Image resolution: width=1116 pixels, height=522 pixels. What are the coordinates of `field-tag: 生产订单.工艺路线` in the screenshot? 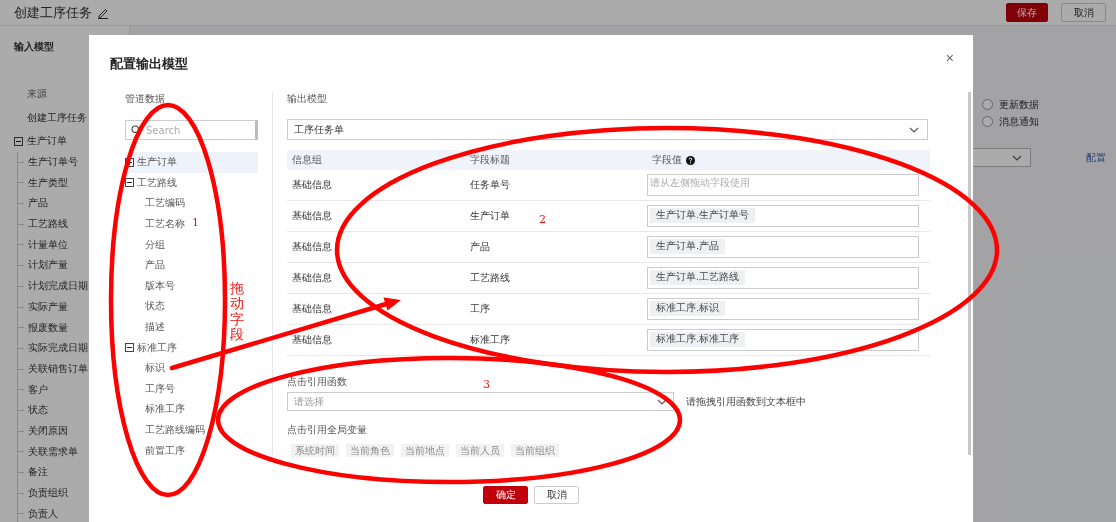 It's located at (698, 277).